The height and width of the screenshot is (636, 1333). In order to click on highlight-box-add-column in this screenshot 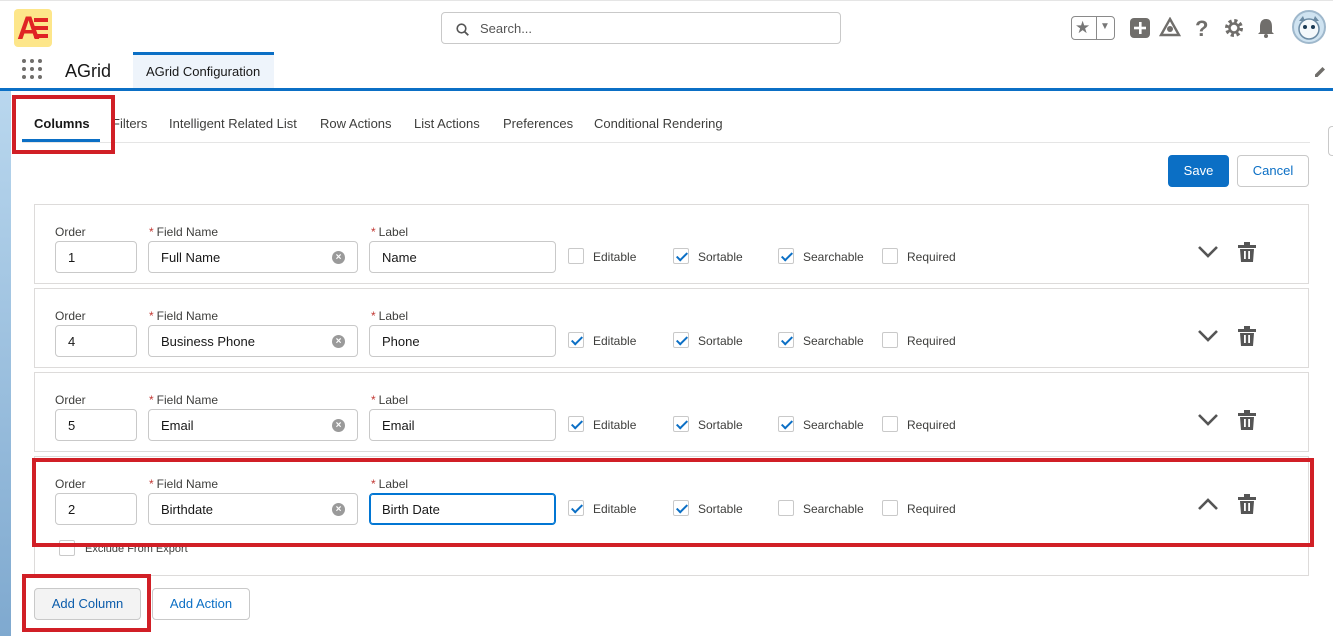, I will do `click(86, 603)`.